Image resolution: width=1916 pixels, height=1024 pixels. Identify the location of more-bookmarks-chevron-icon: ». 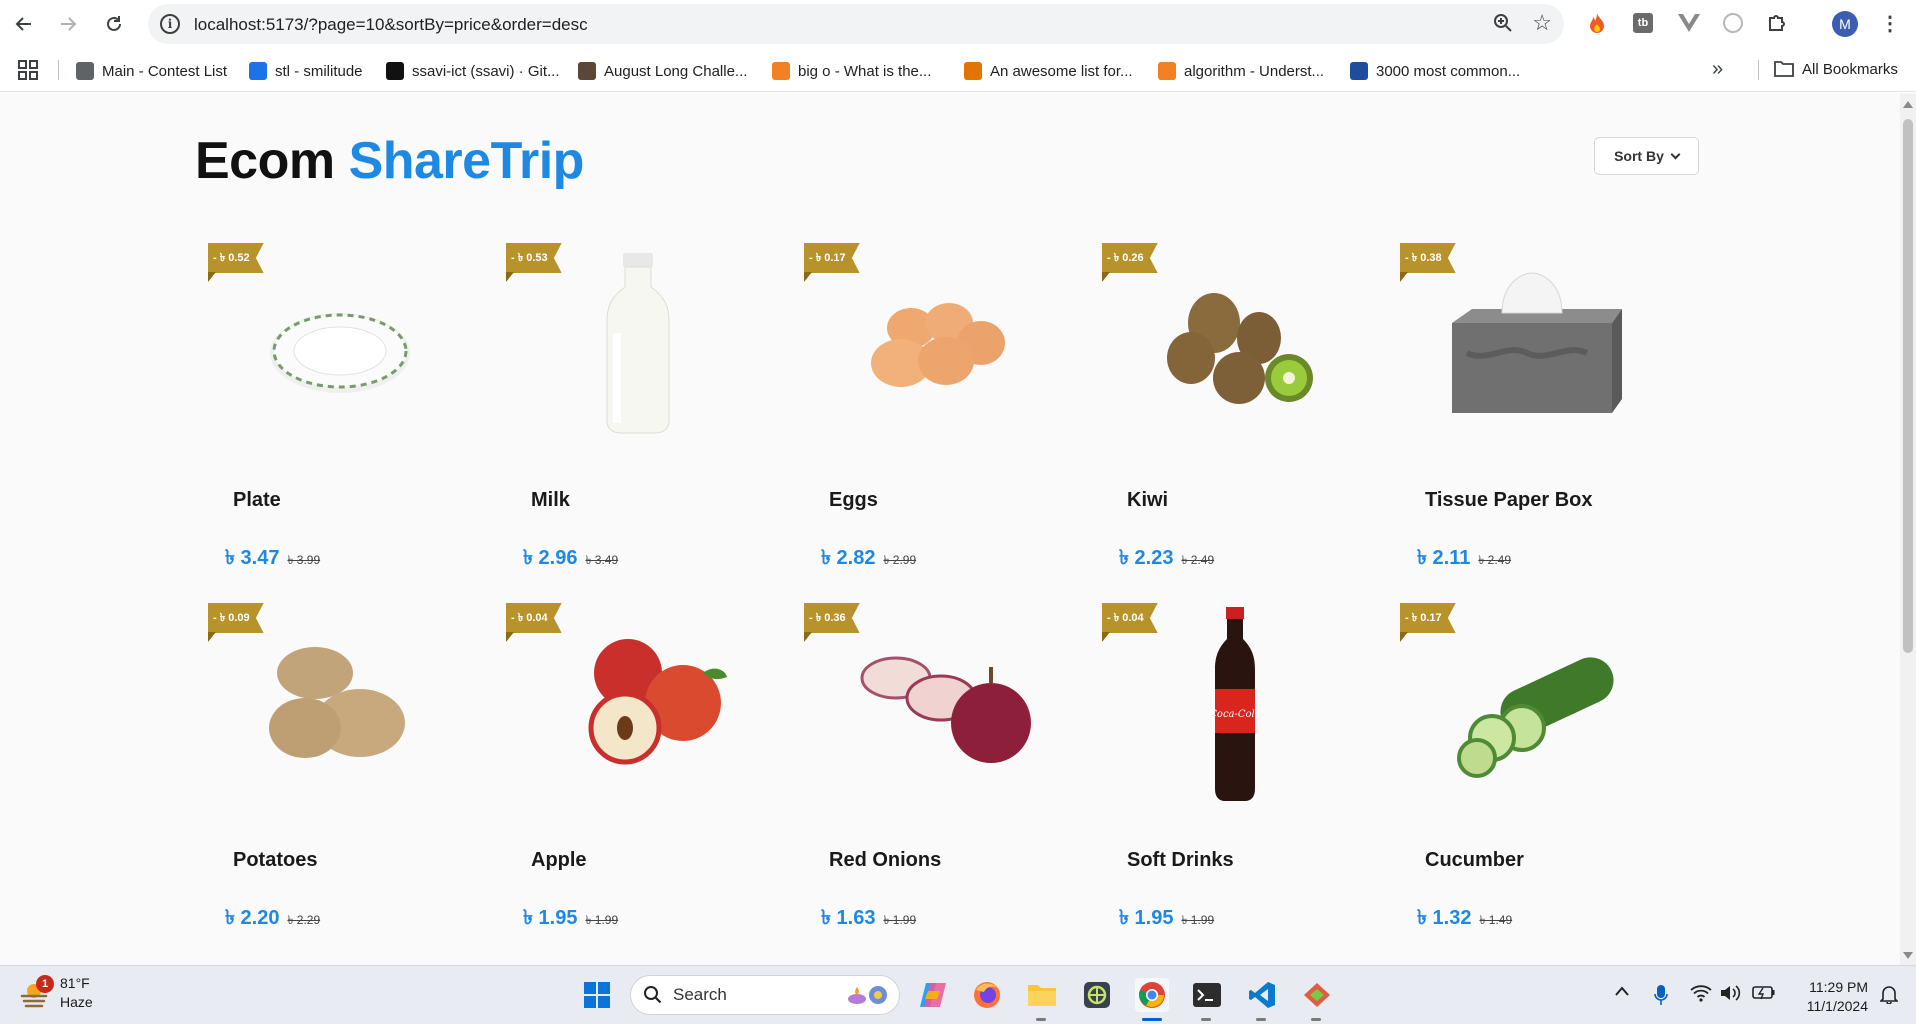
(1717, 69).